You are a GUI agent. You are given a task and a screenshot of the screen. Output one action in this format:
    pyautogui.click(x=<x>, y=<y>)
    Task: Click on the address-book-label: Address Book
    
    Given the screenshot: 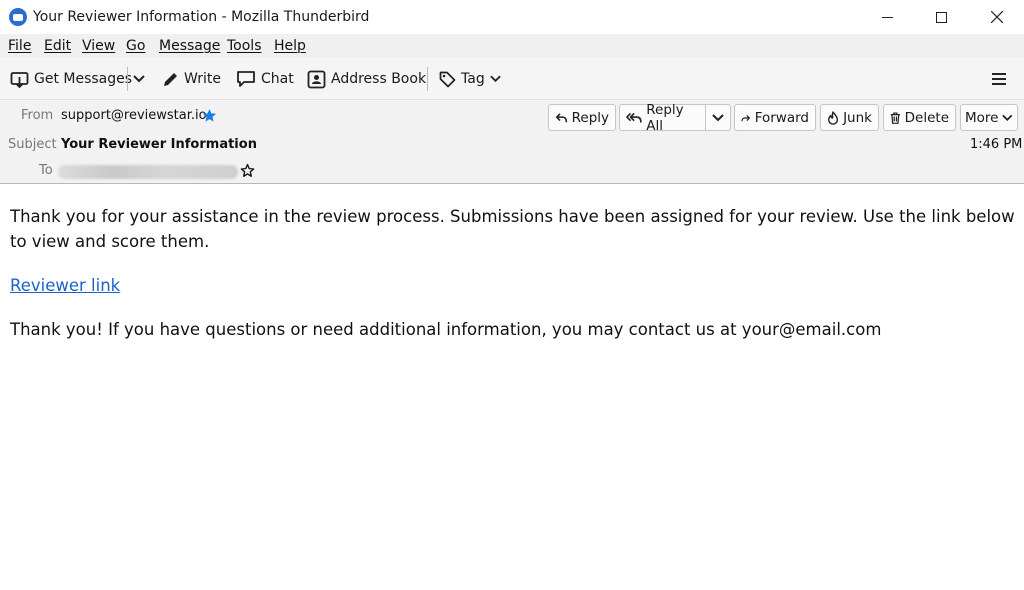 What is the action you would take?
    pyautogui.click(x=379, y=79)
    